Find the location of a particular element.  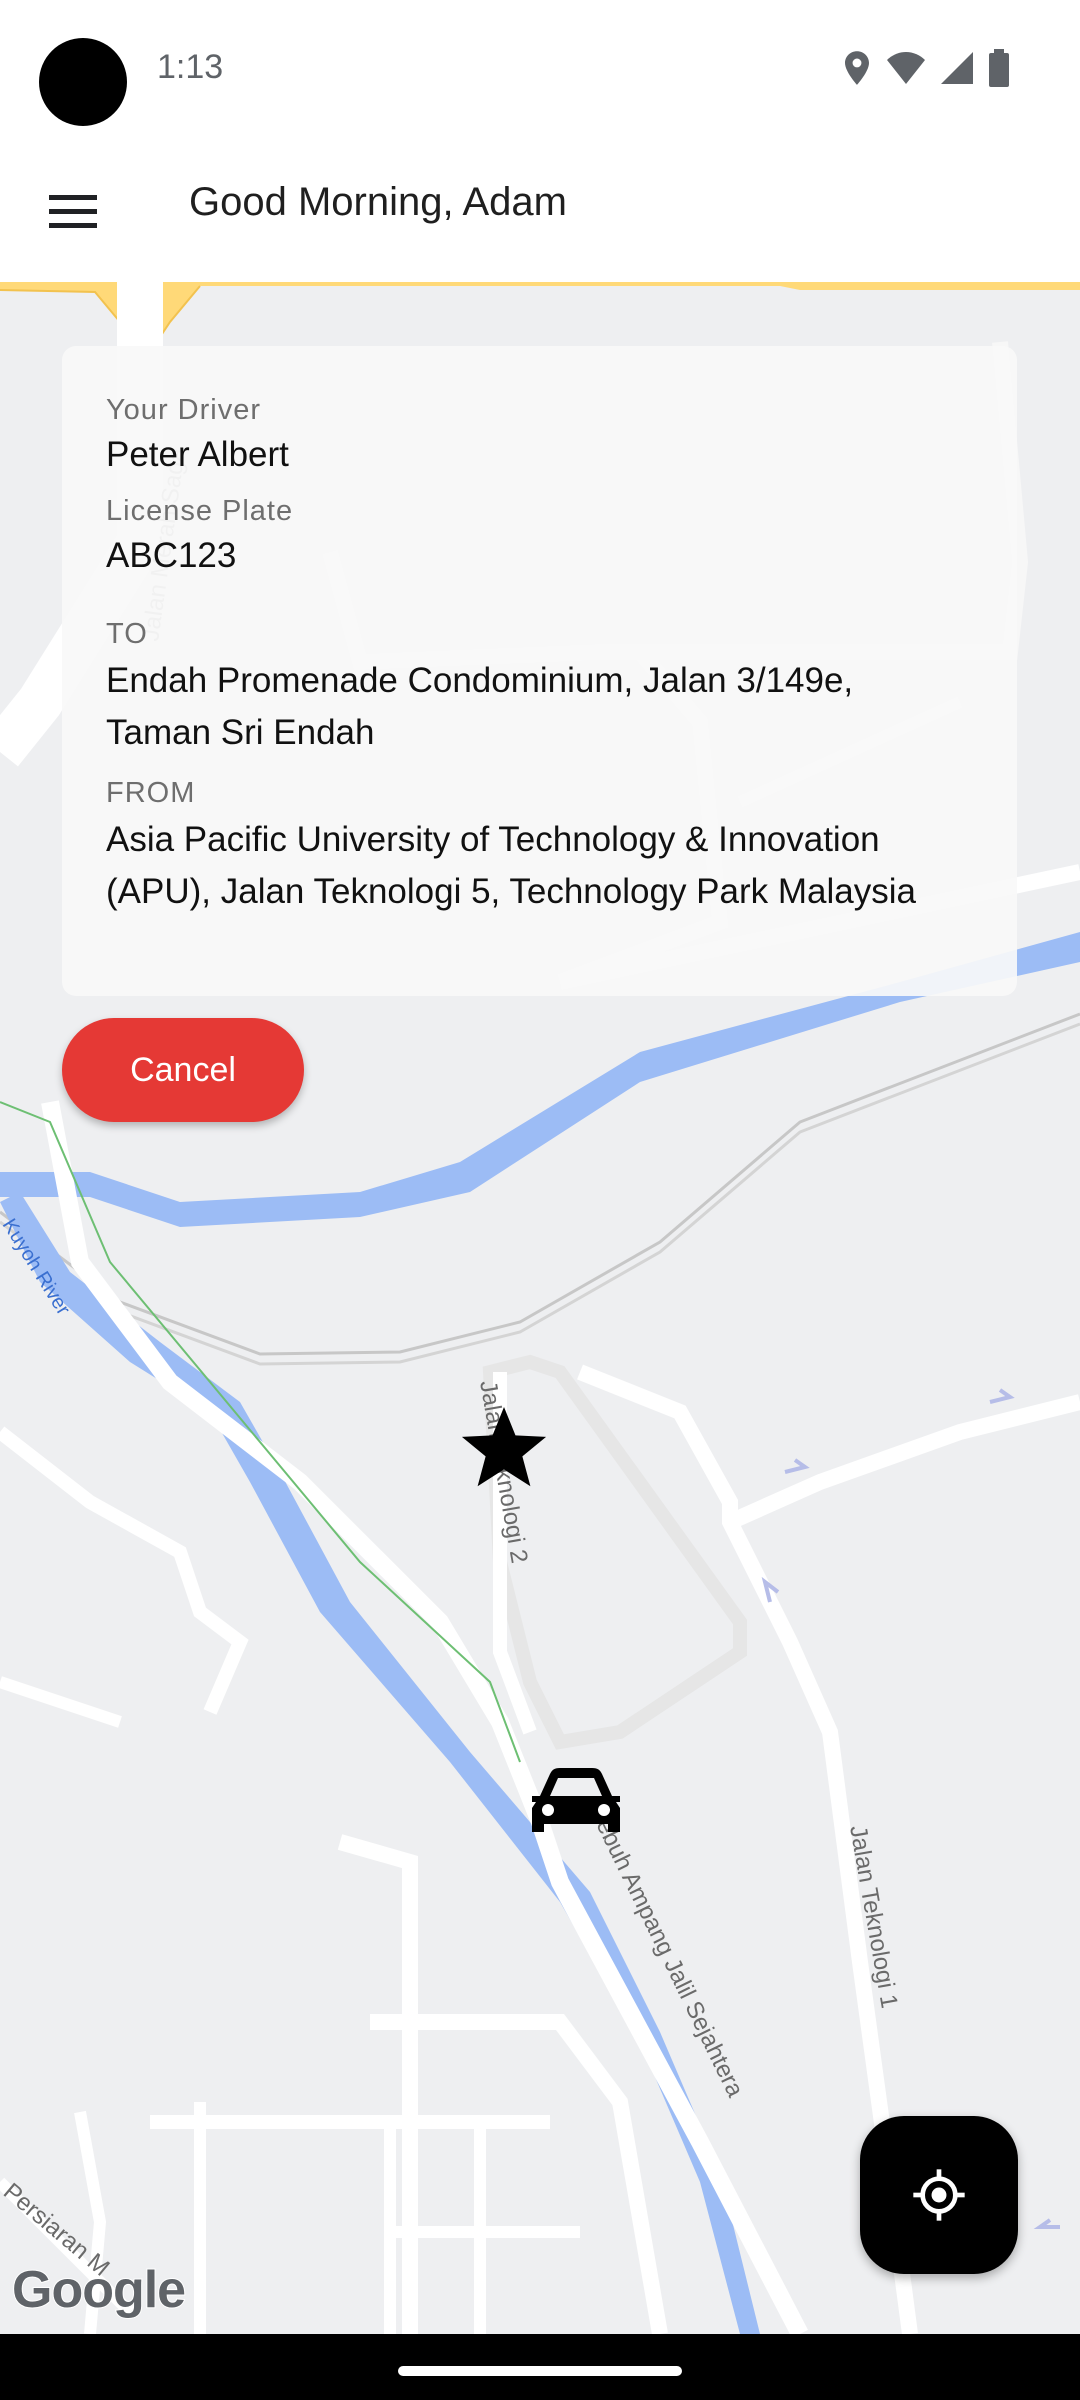

my-location-icon is located at coordinates (939, 2195).